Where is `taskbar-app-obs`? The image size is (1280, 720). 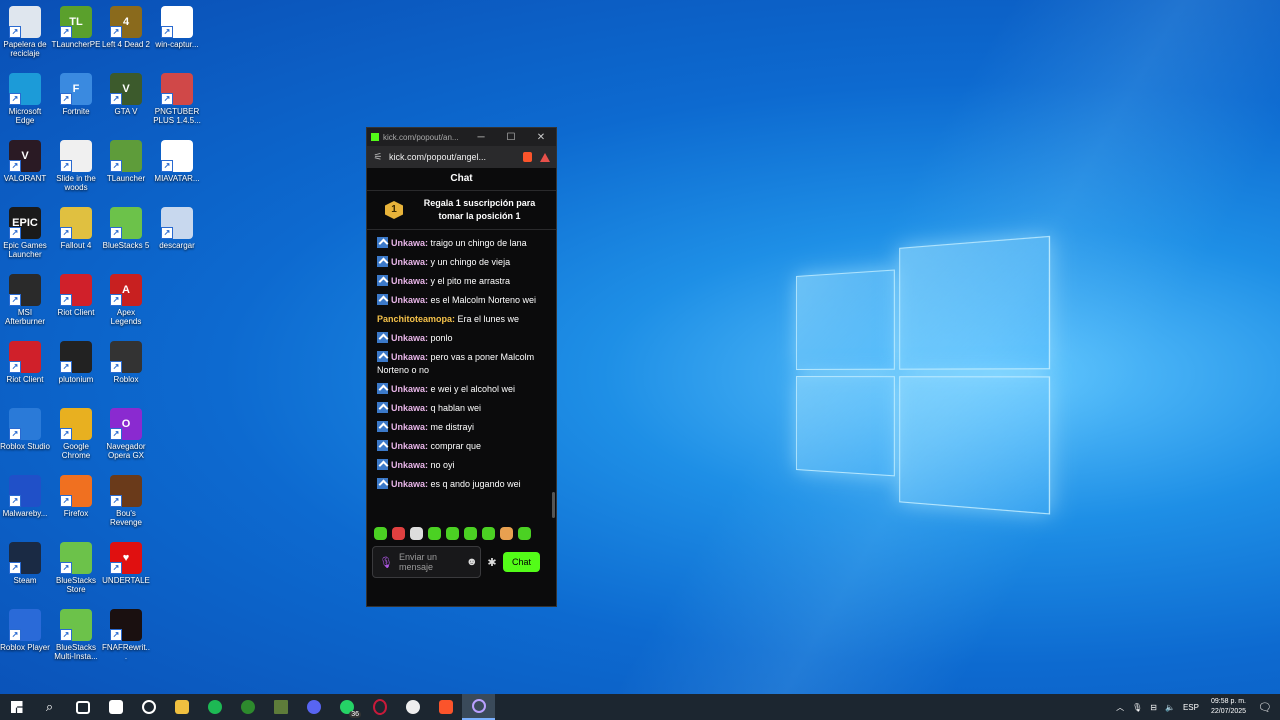
taskbar-app-obs is located at coordinates (412, 707).